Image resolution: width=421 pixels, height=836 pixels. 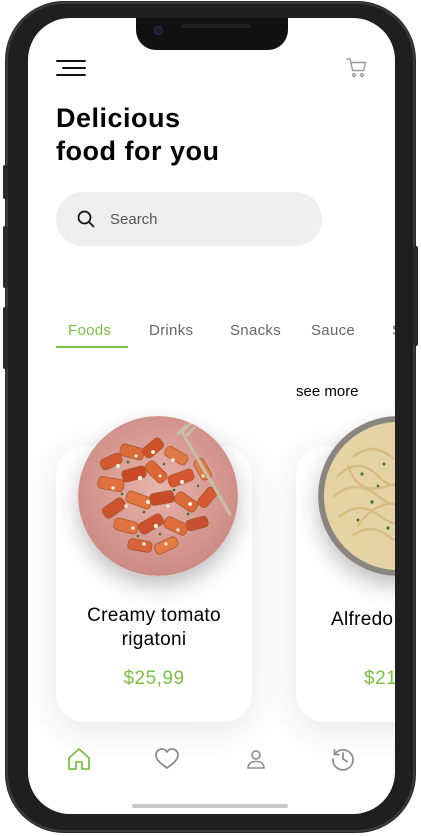 What do you see at coordinates (154, 639) in the screenshot?
I see `product-name-line: rigatoni` at bounding box center [154, 639].